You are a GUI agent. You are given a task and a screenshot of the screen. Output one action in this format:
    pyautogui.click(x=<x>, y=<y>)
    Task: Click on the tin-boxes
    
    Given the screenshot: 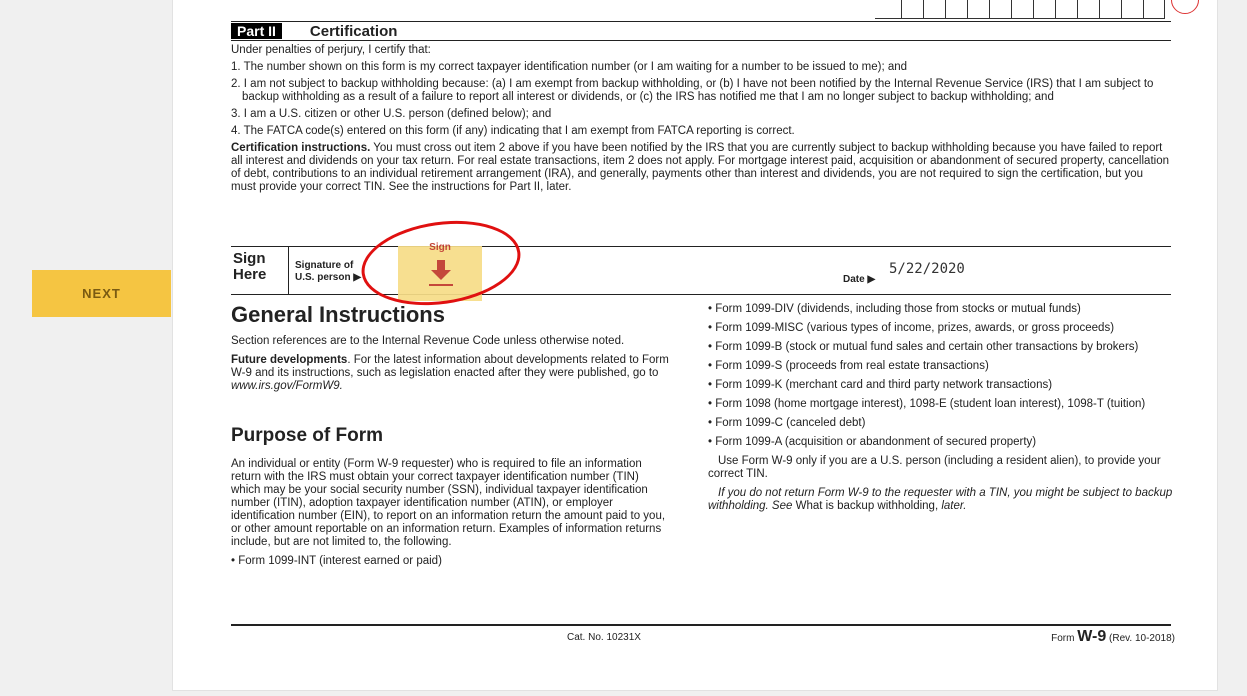 What is the action you would take?
    pyautogui.click(x=1033, y=9)
    